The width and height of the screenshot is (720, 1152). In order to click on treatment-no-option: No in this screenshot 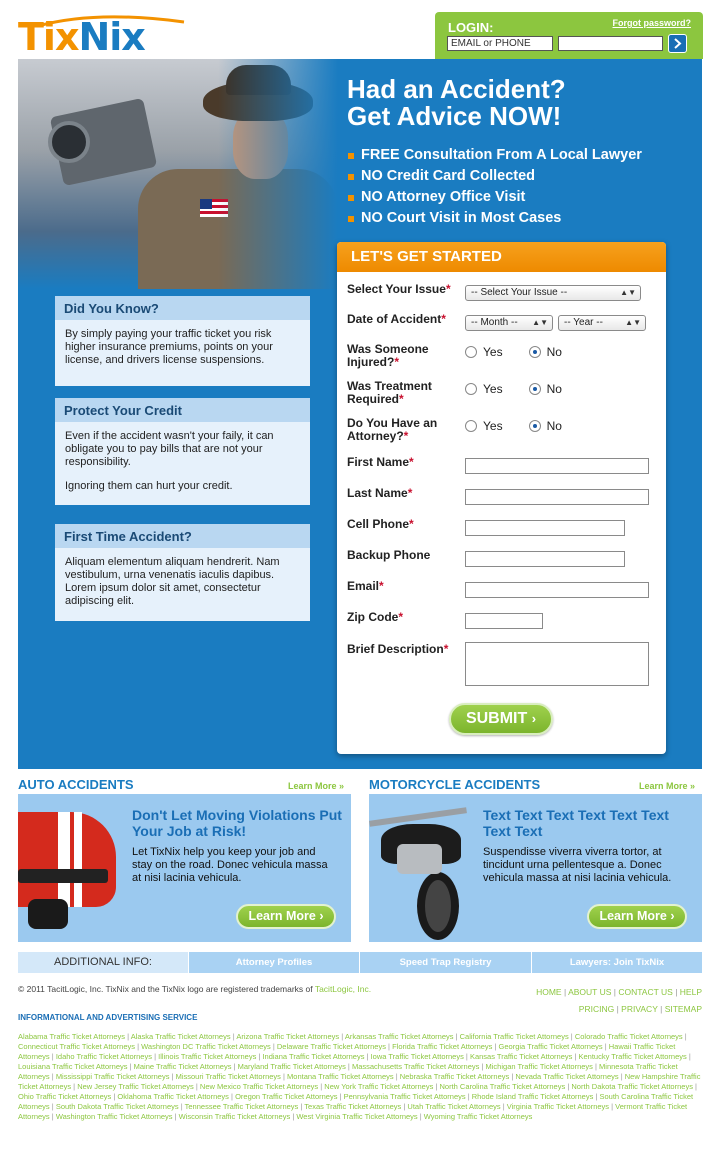, I will do `click(545, 389)`.